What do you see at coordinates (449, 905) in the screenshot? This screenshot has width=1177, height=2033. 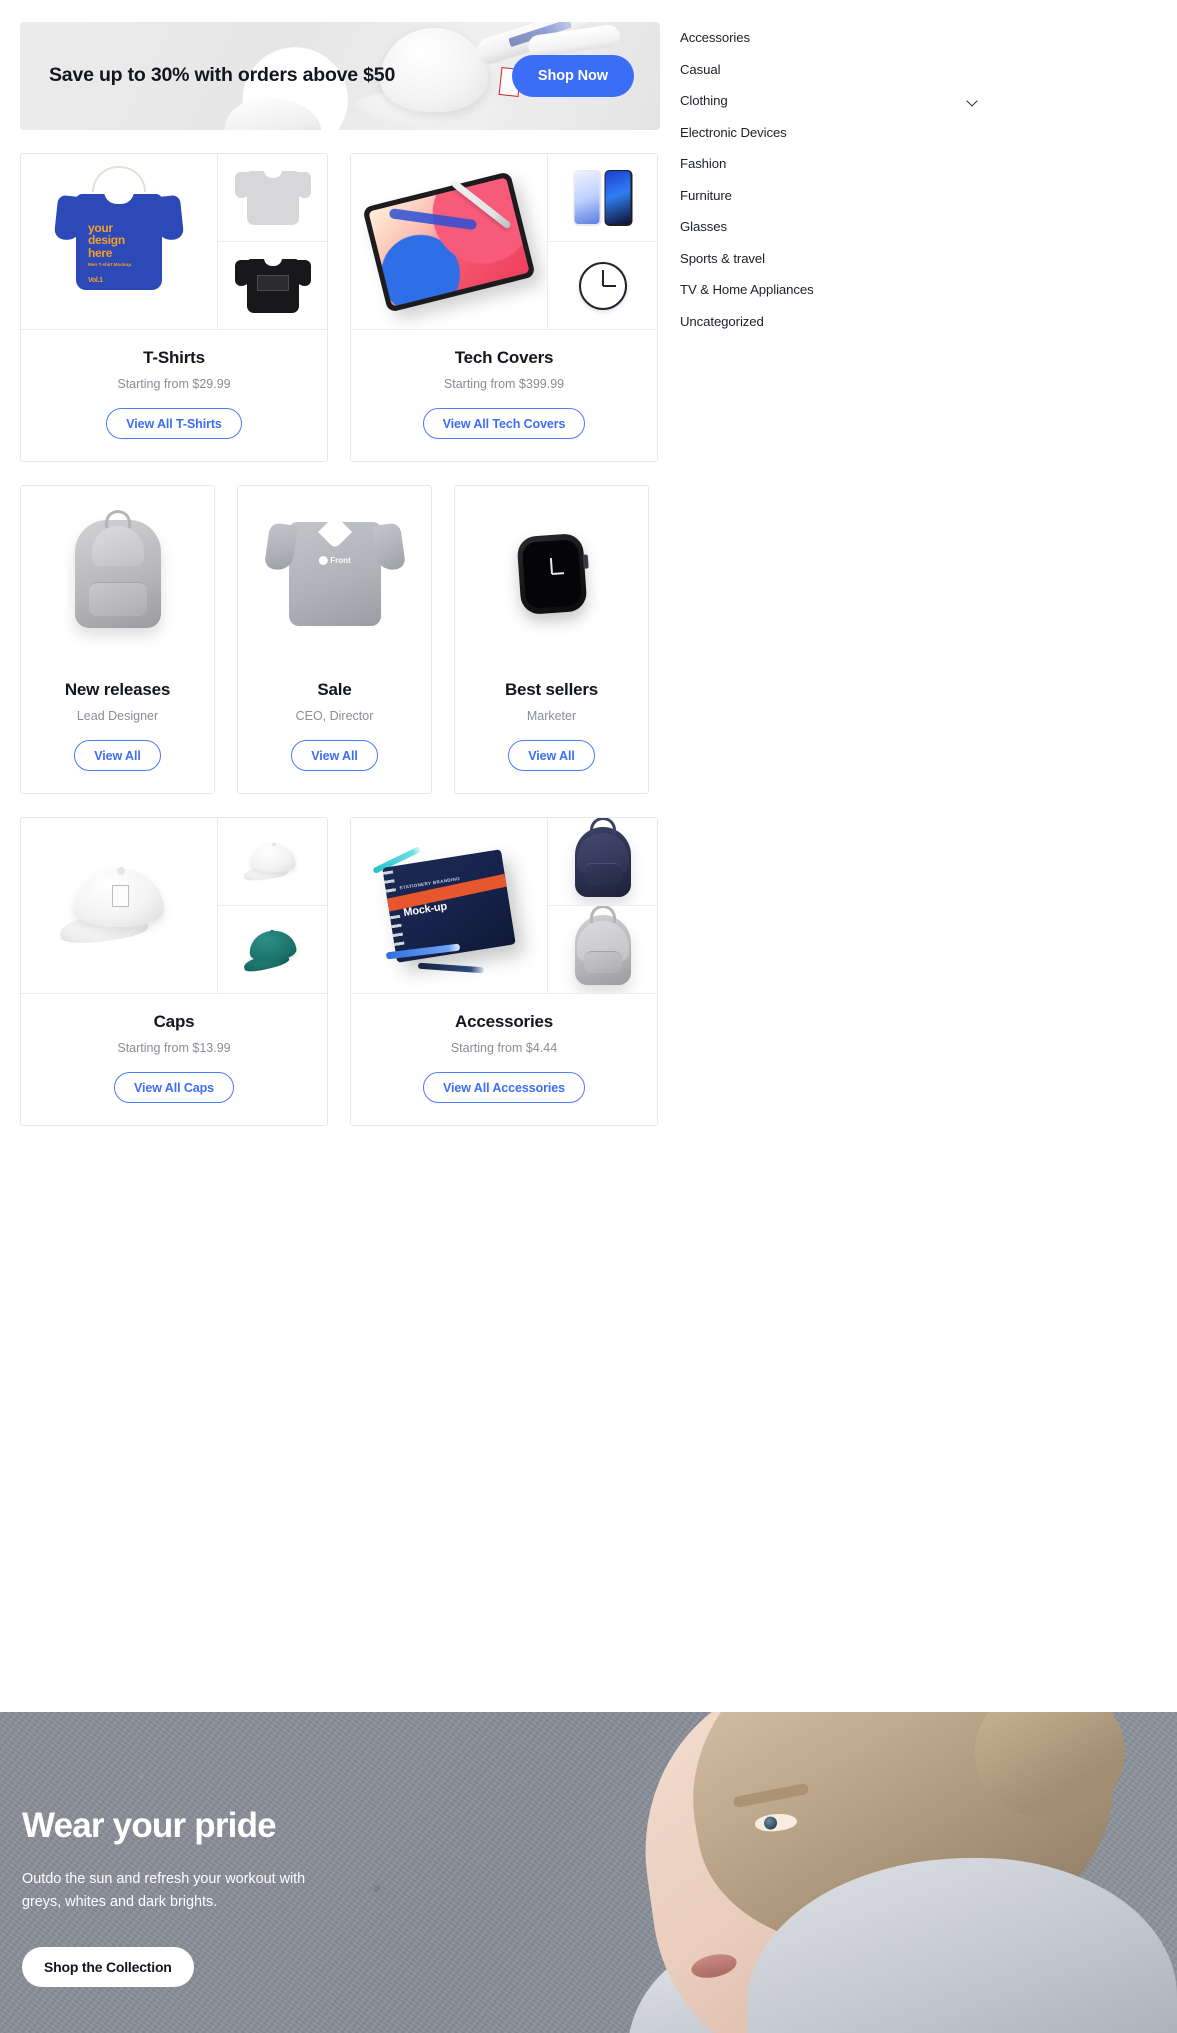 I see `stationery-hero-image: STATIONERY BRANDING Mock-up` at bounding box center [449, 905].